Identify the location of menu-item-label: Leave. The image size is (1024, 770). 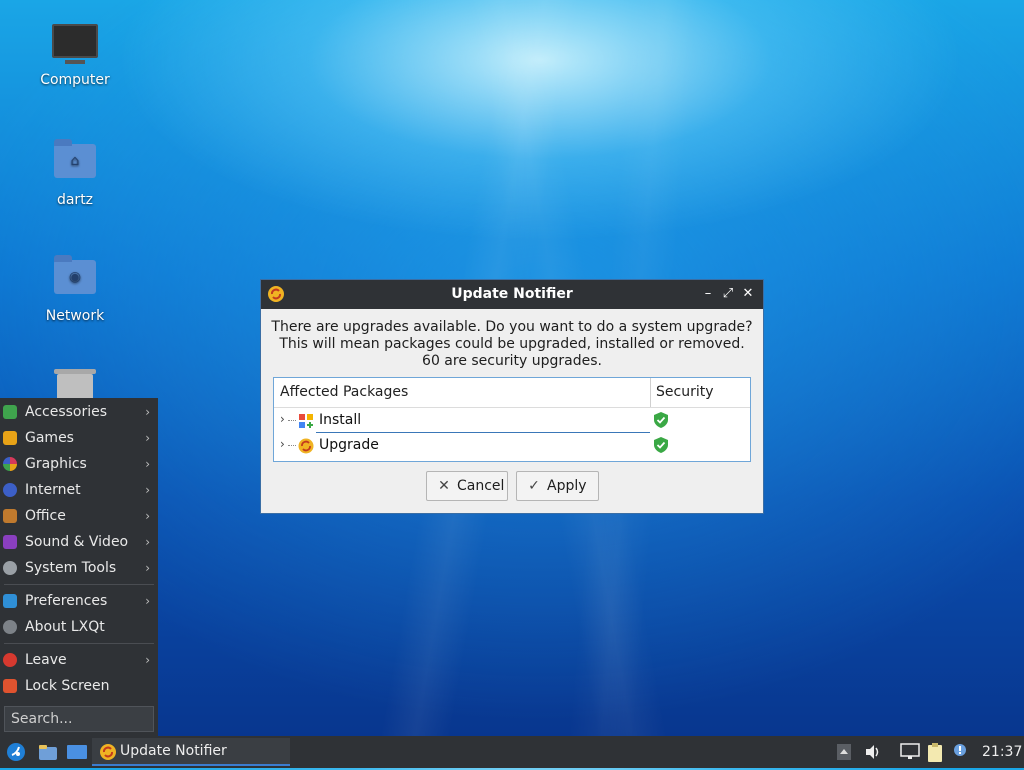
(46, 660).